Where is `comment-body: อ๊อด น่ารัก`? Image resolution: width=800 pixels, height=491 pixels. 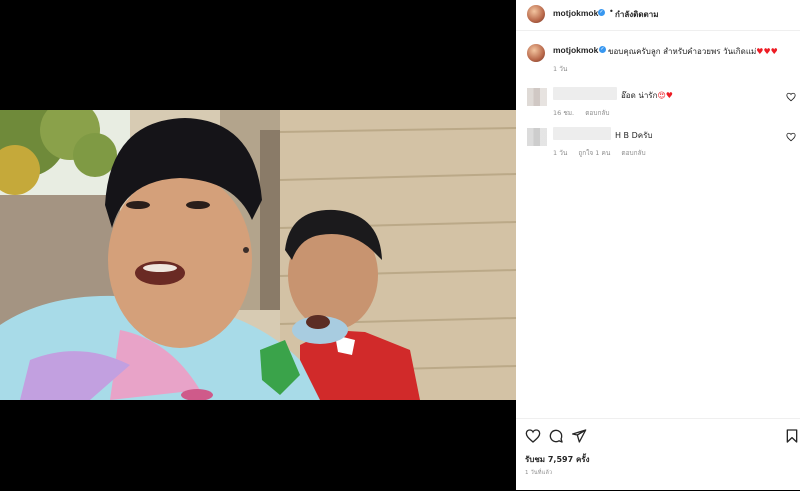 comment-body: อ๊อด น่ารัก is located at coordinates (639, 95).